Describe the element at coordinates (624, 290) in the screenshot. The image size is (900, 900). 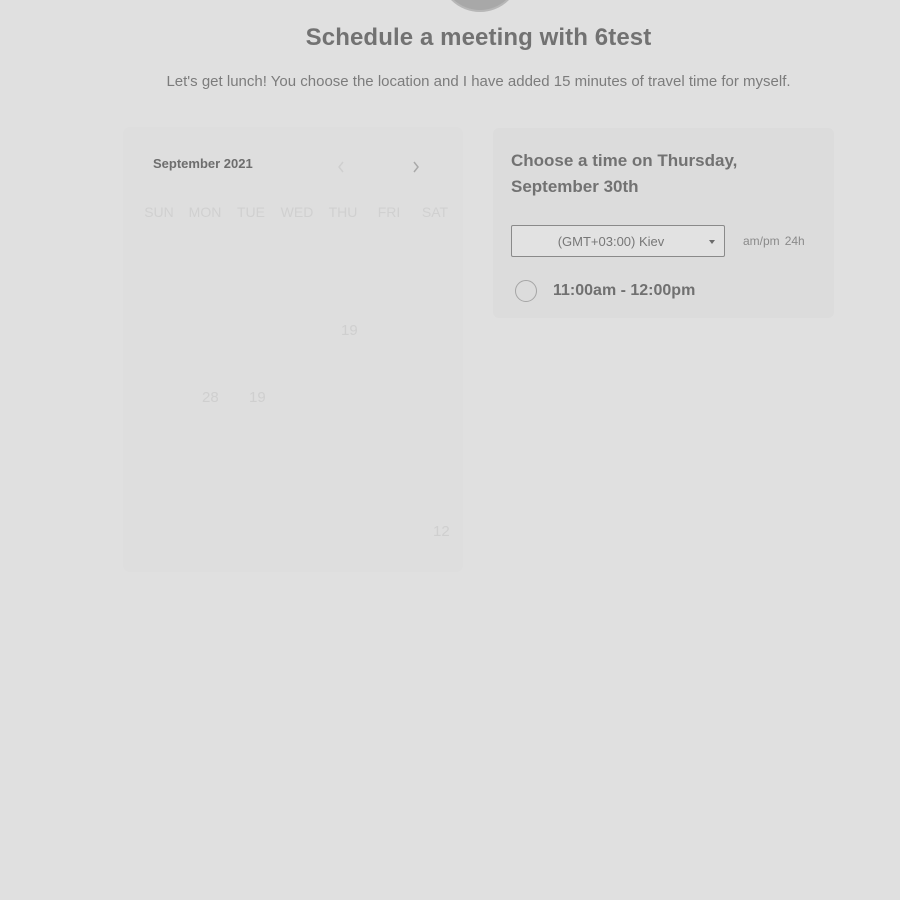
I see `time-slot-label: 11:00am - 12:00pm` at that location.